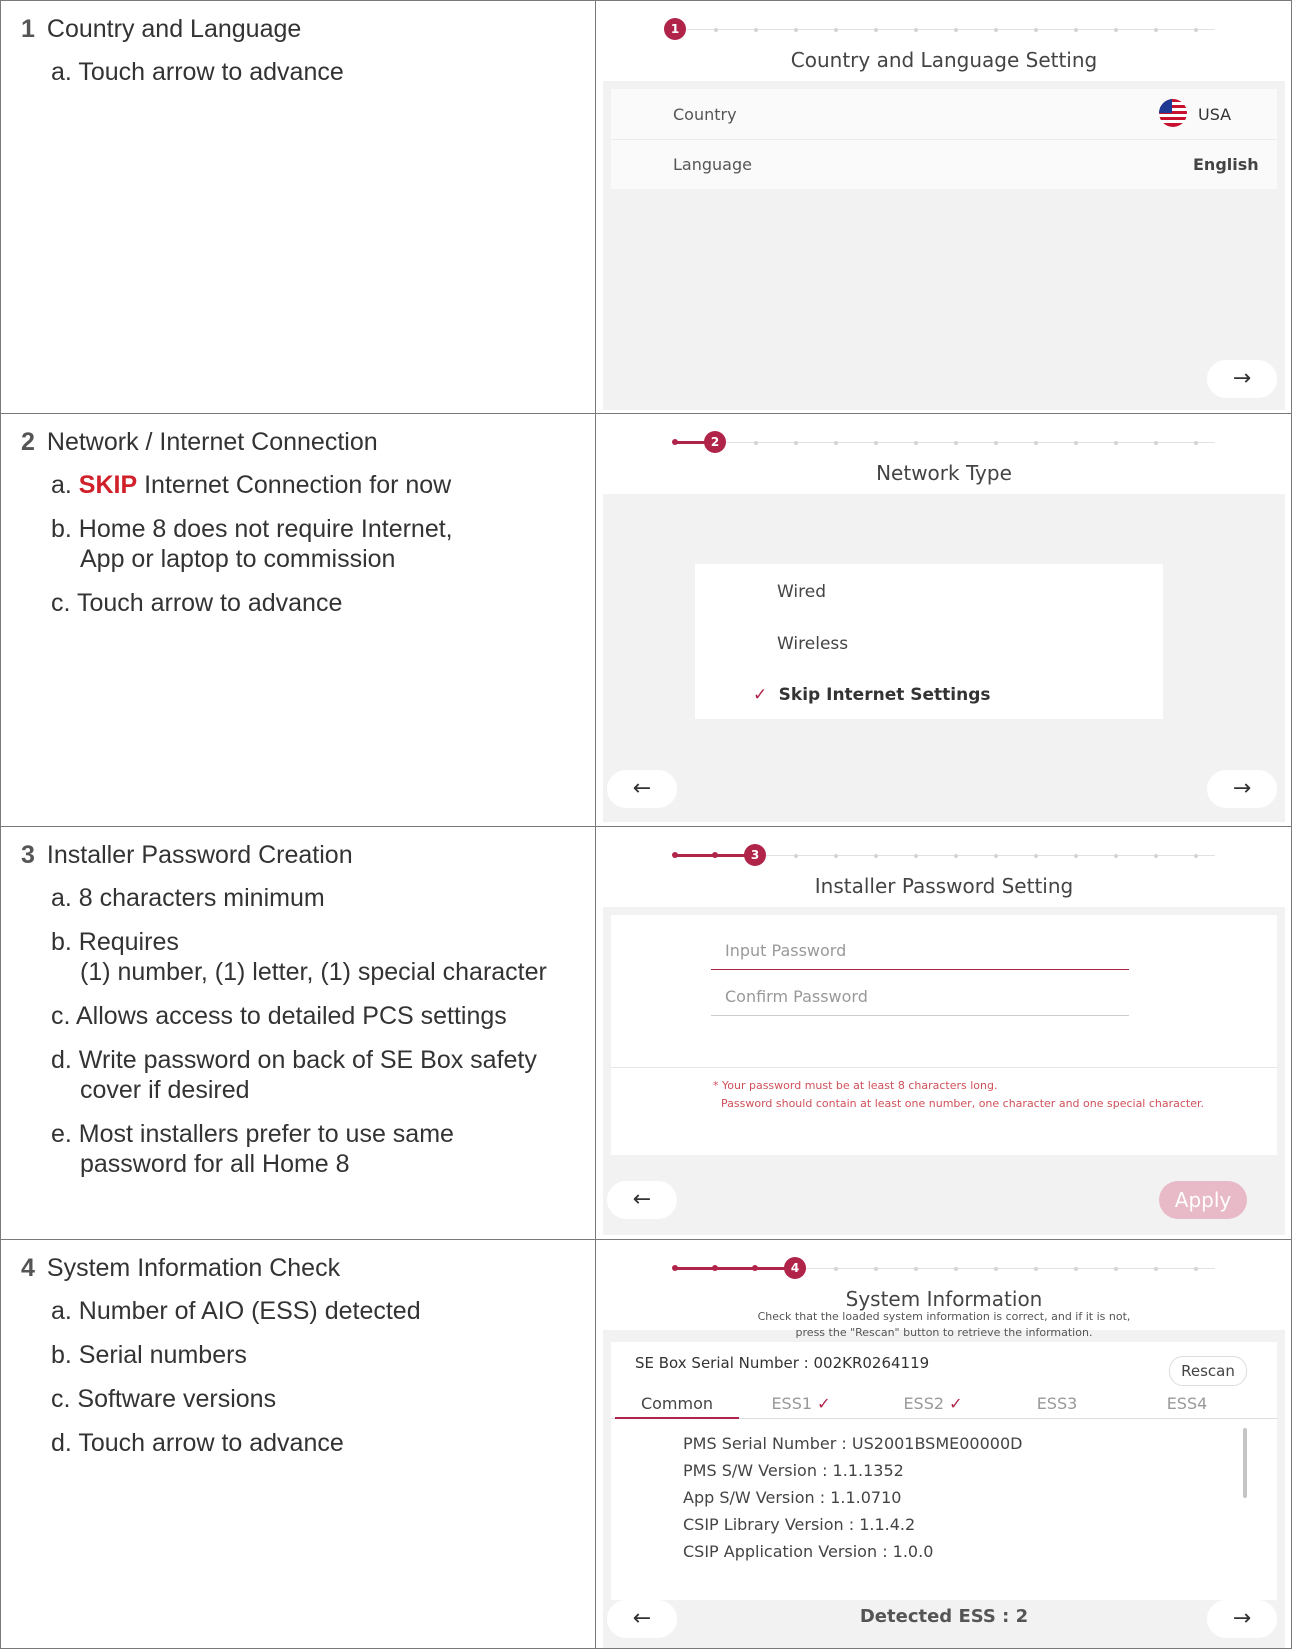  What do you see at coordinates (174, 29) in the screenshot?
I see `step-1-title-text: Country and Language` at bounding box center [174, 29].